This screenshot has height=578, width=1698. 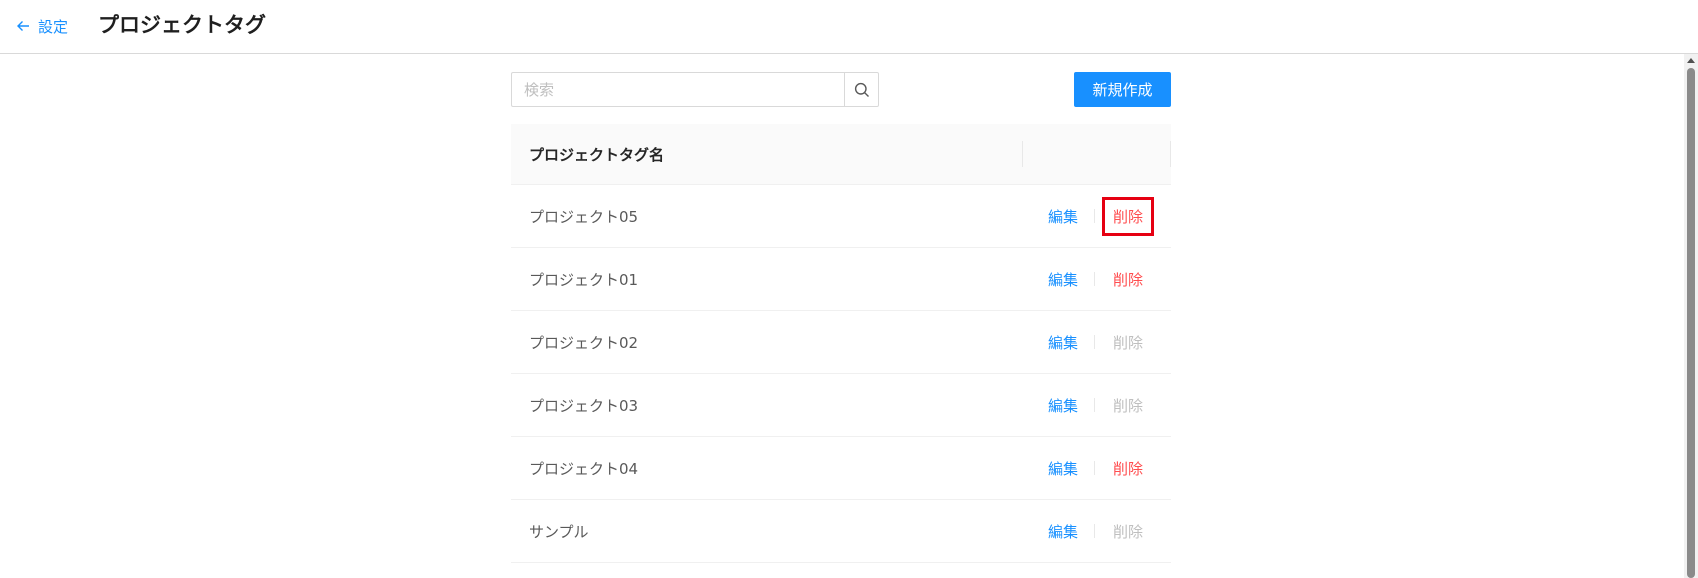 I want to click on back-link-label: 設定, so click(x=53, y=26).